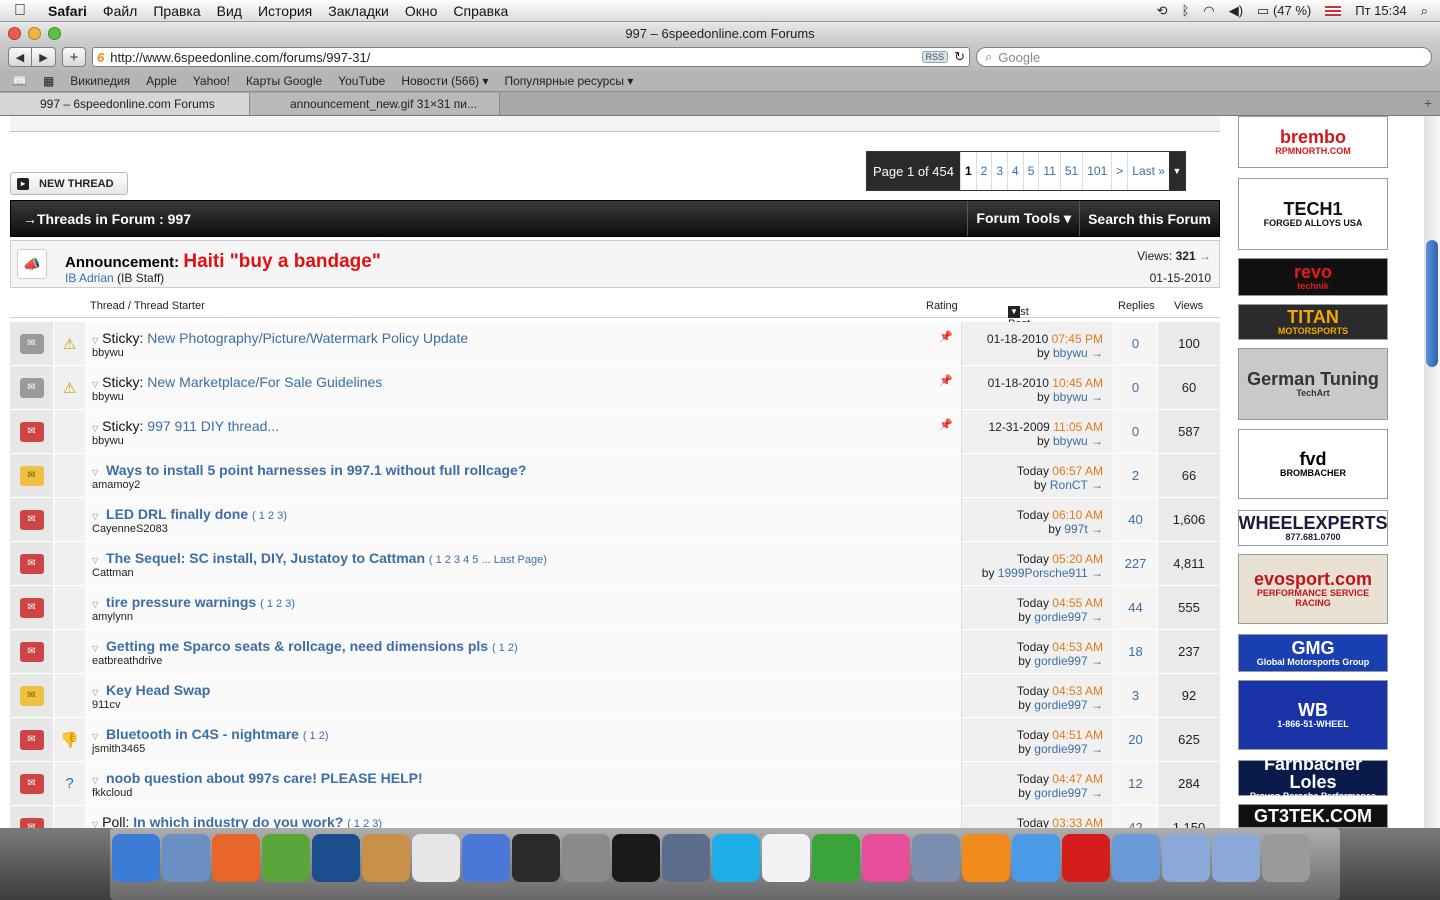  I want to click on menu-history: История, so click(285, 11).